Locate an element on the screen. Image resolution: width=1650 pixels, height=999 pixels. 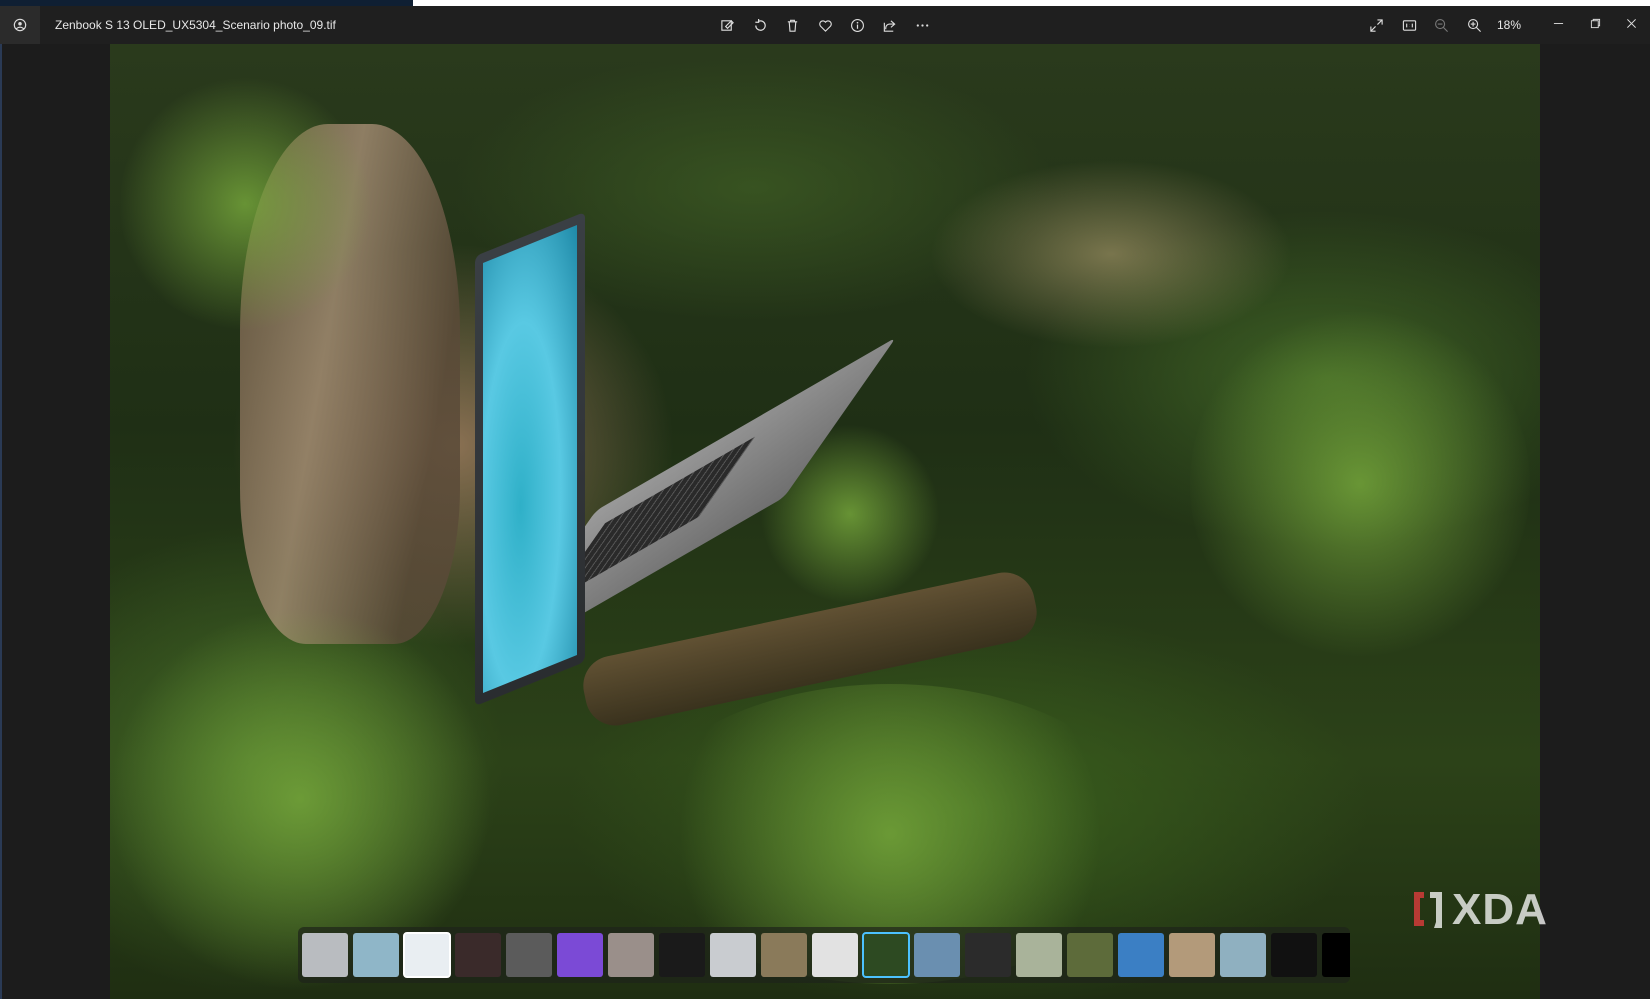
xda-logo-icon is located at coordinates (1428, 910).